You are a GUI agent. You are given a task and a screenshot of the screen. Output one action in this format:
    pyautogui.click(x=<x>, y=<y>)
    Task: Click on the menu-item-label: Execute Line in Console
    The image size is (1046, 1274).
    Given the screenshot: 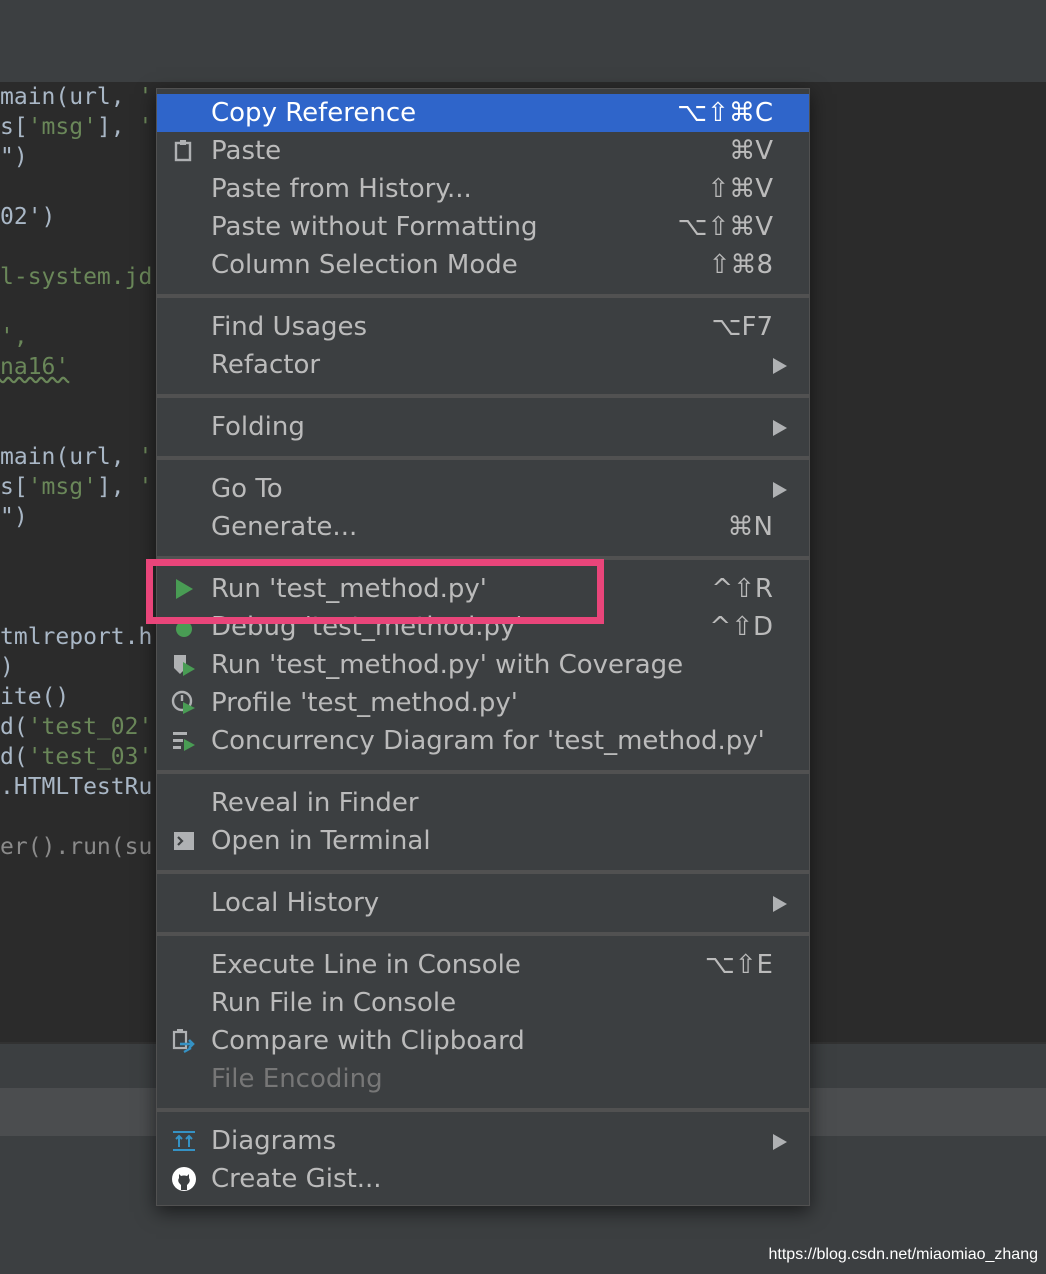 What is the action you would take?
    pyautogui.click(x=366, y=965)
    